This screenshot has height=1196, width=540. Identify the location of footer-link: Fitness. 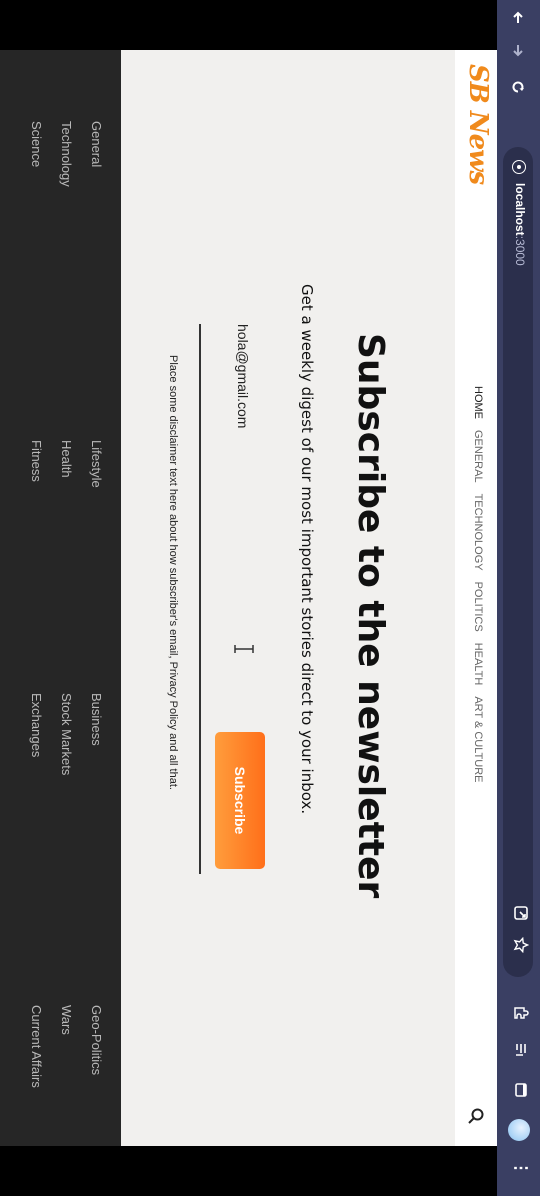
(36, 464).